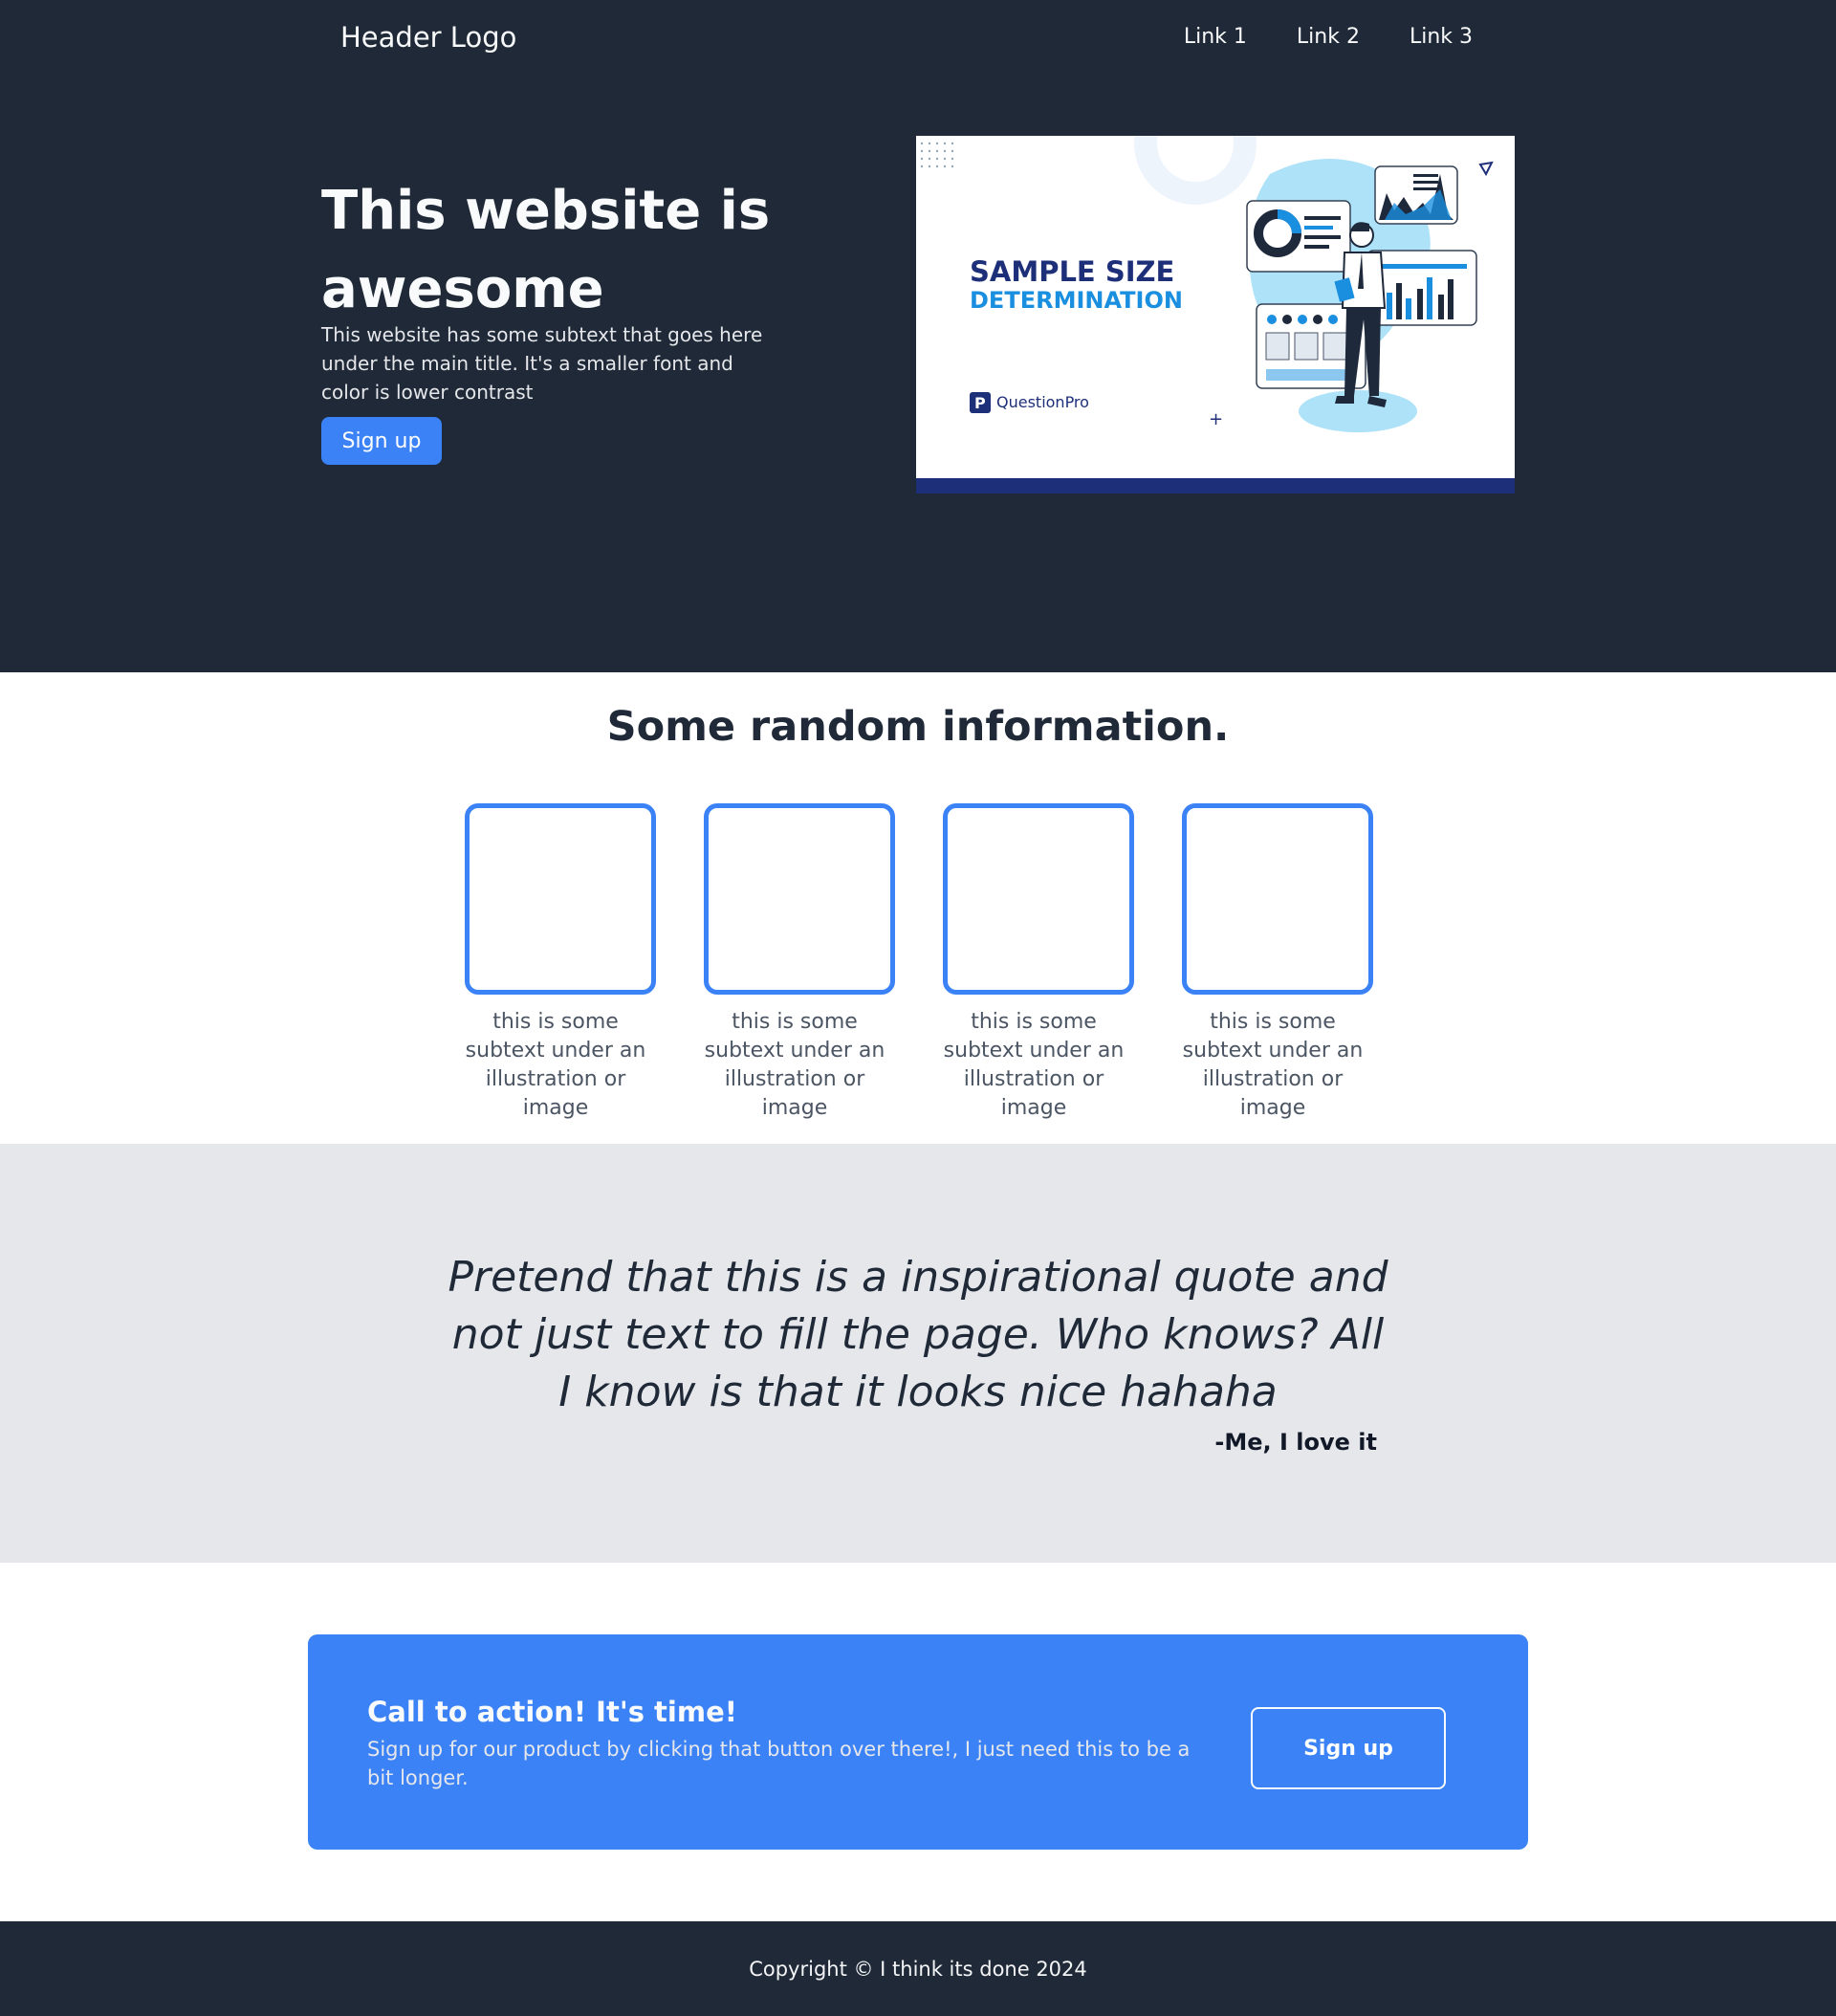 The image size is (1836, 2016). Describe the element at coordinates (381, 441) in the screenshot. I see `hero-signup-button: Sign up` at that location.